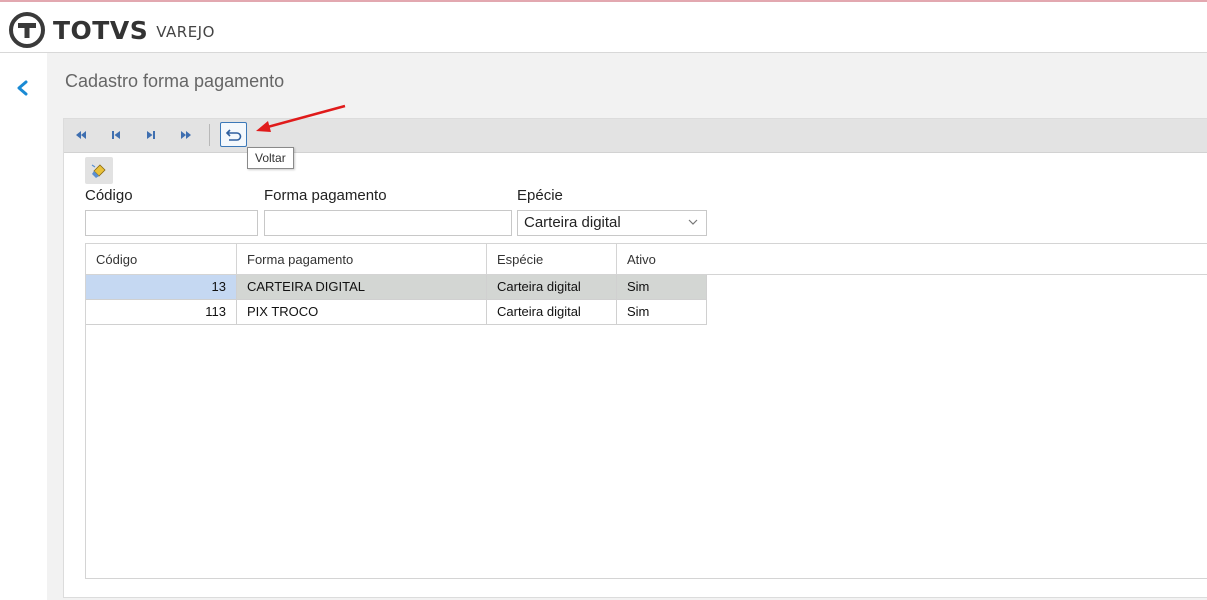 The width and height of the screenshot is (1207, 600). I want to click on back-tooltip: Voltar, so click(270, 158).